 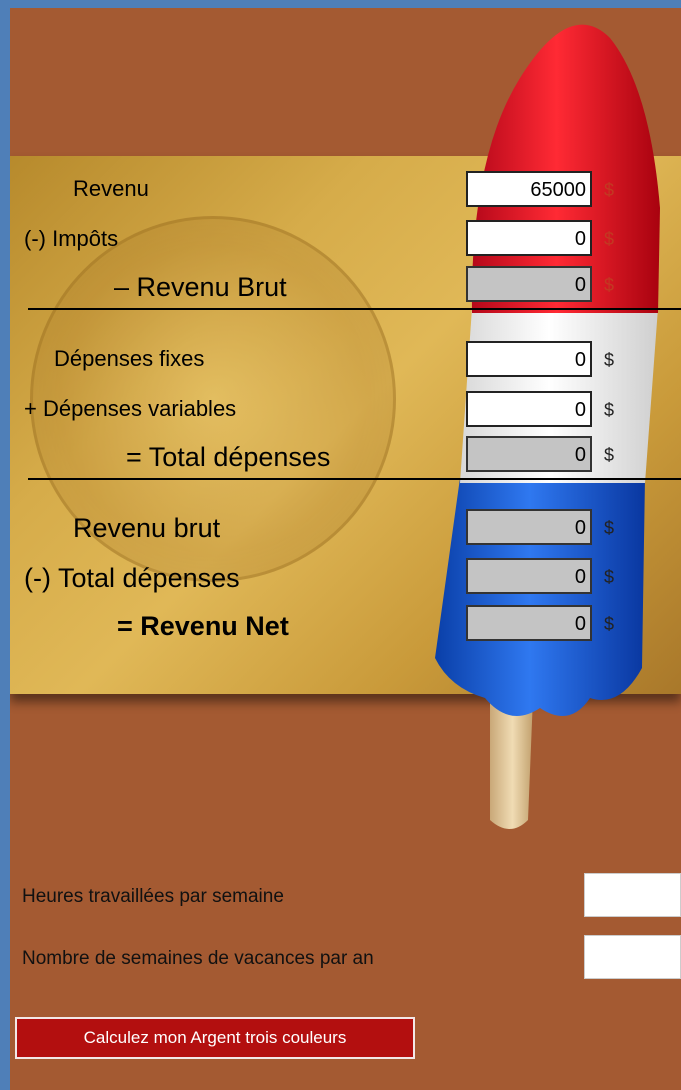 What do you see at coordinates (529, 527) in the screenshot?
I see `net-revenu-brut-output: 0` at bounding box center [529, 527].